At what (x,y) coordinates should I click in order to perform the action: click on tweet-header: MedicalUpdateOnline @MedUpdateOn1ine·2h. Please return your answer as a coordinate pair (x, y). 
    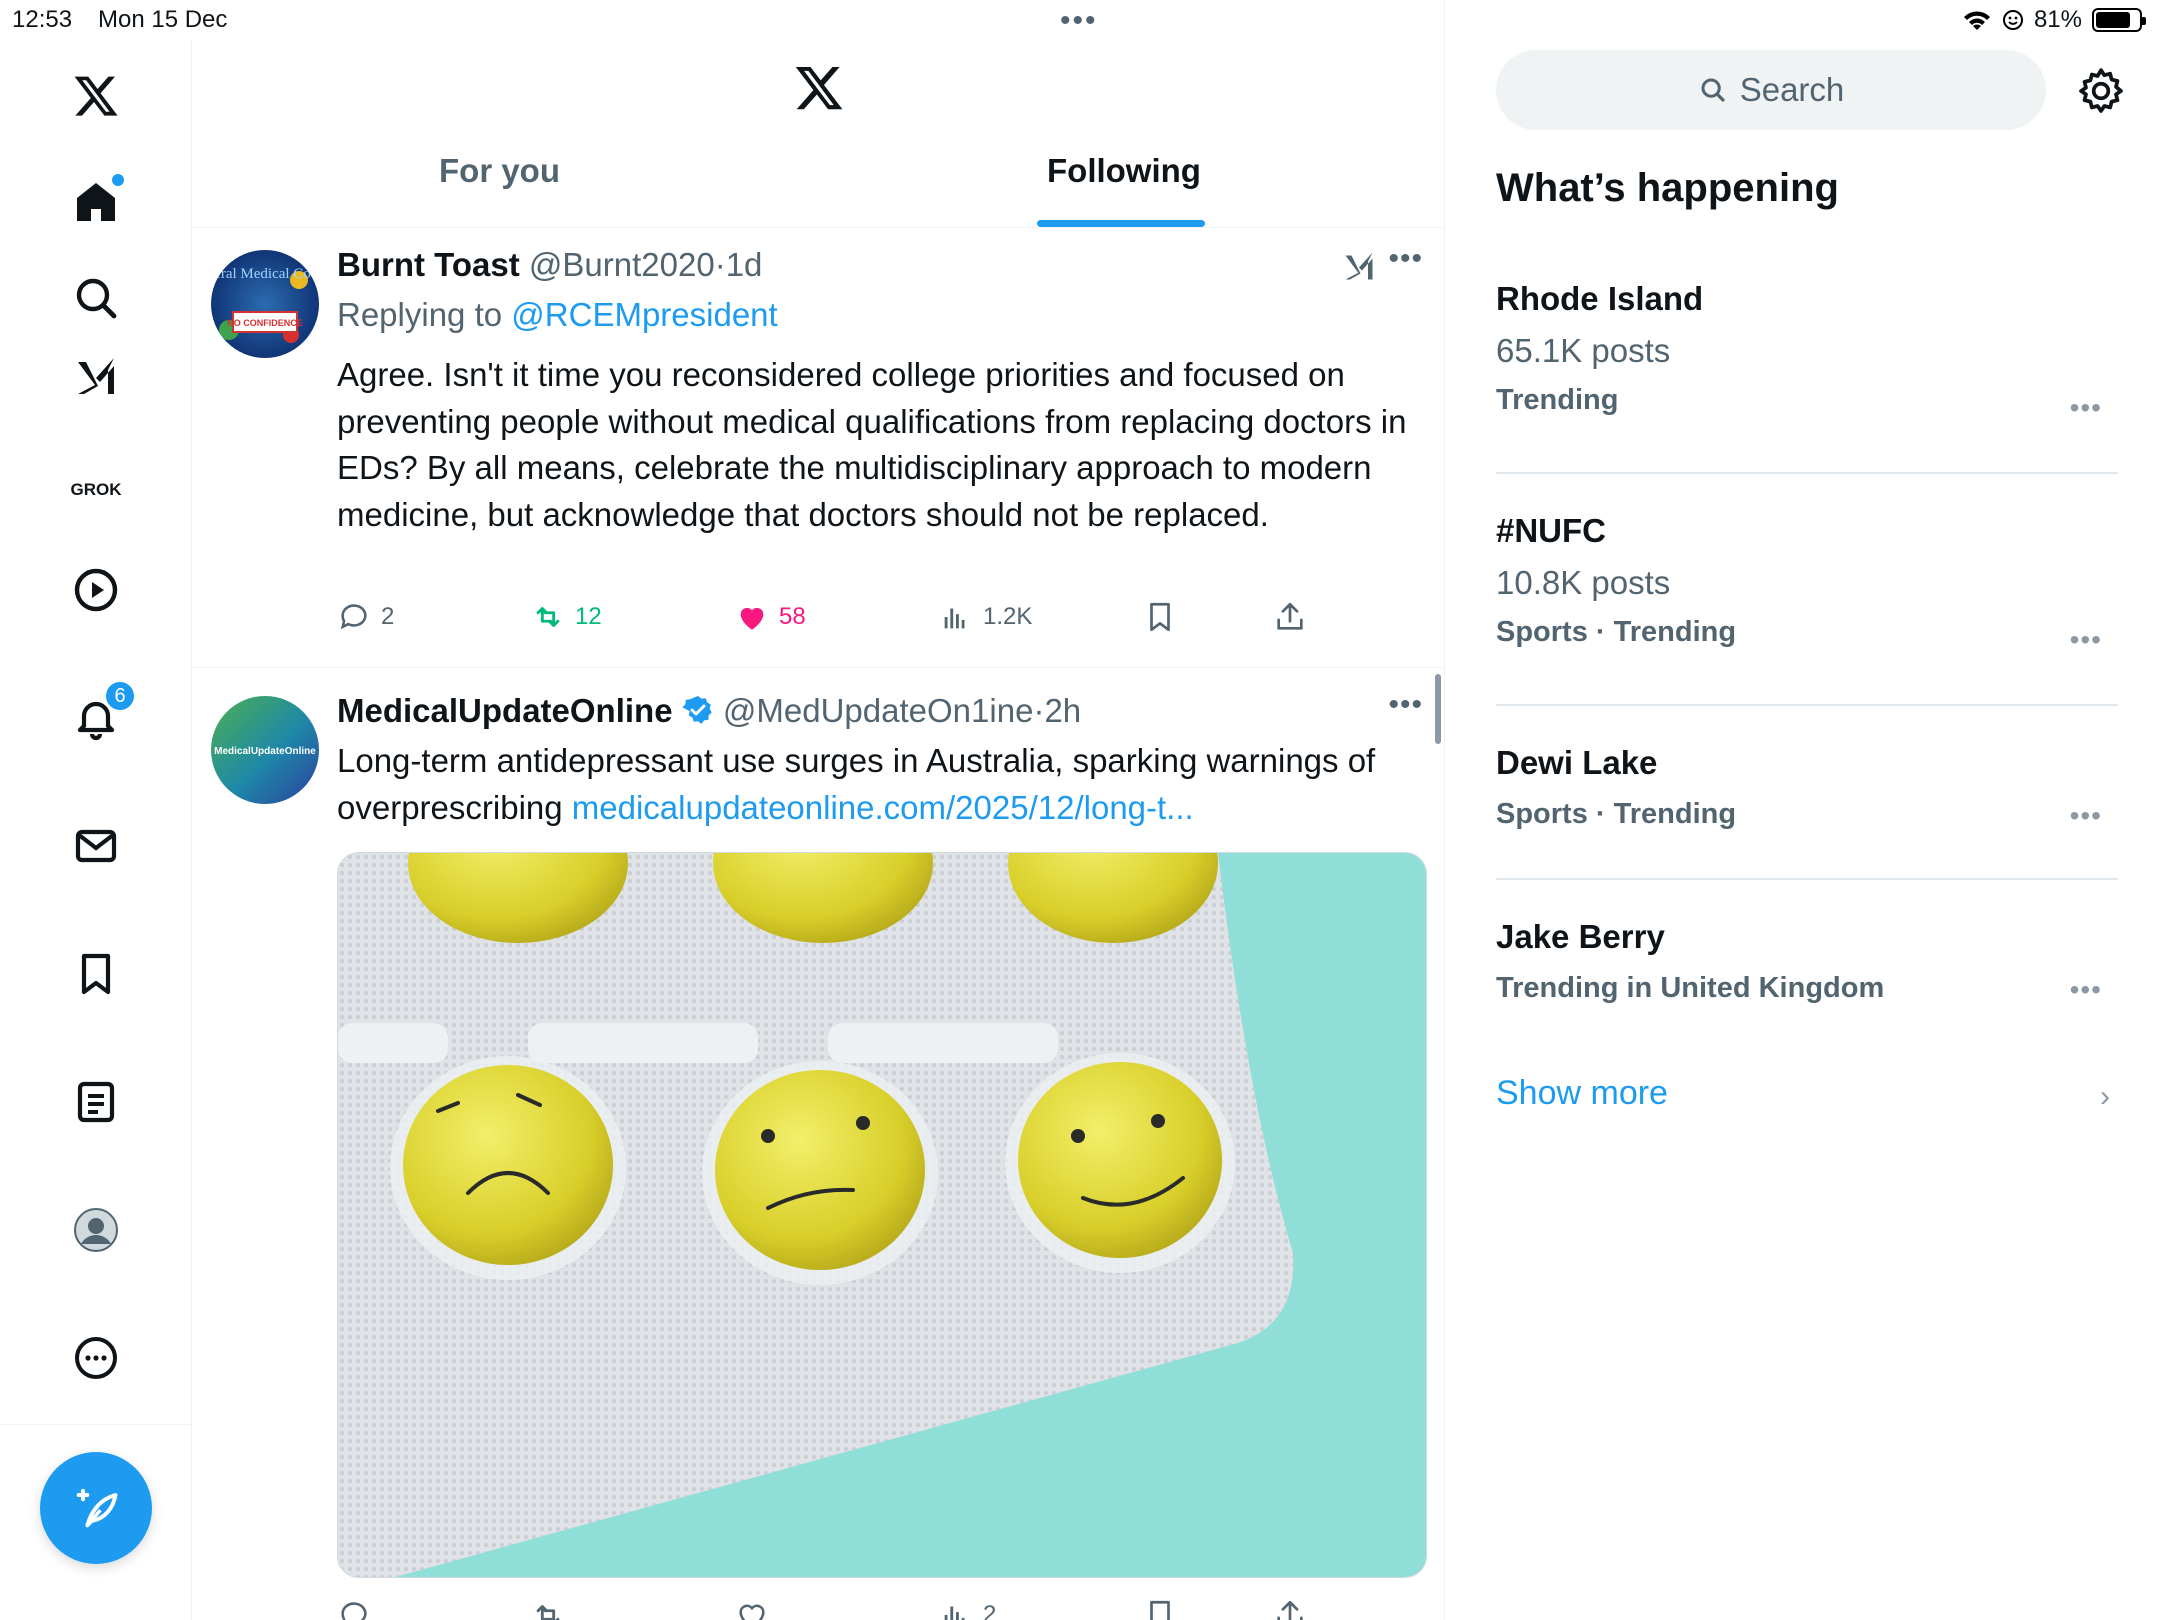
    Looking at the image, I should click on (709, 711).